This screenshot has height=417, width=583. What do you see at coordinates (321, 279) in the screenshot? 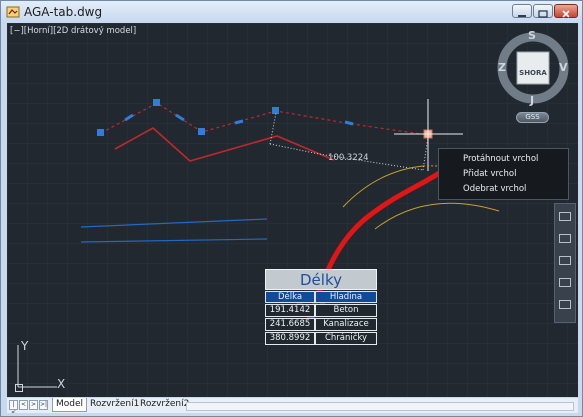
I see `table-title: Délky` at bounding box center [321, 279].